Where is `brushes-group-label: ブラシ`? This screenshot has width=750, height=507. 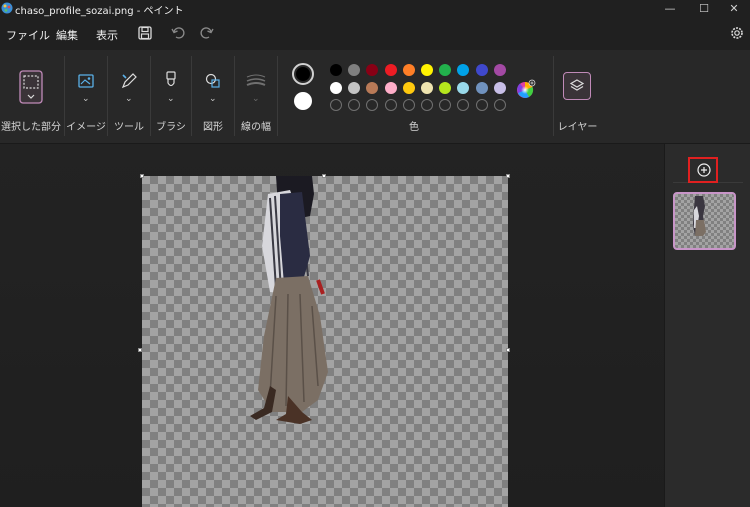
brushes-group-label: ブラシ is located at coordinates (171, 127).